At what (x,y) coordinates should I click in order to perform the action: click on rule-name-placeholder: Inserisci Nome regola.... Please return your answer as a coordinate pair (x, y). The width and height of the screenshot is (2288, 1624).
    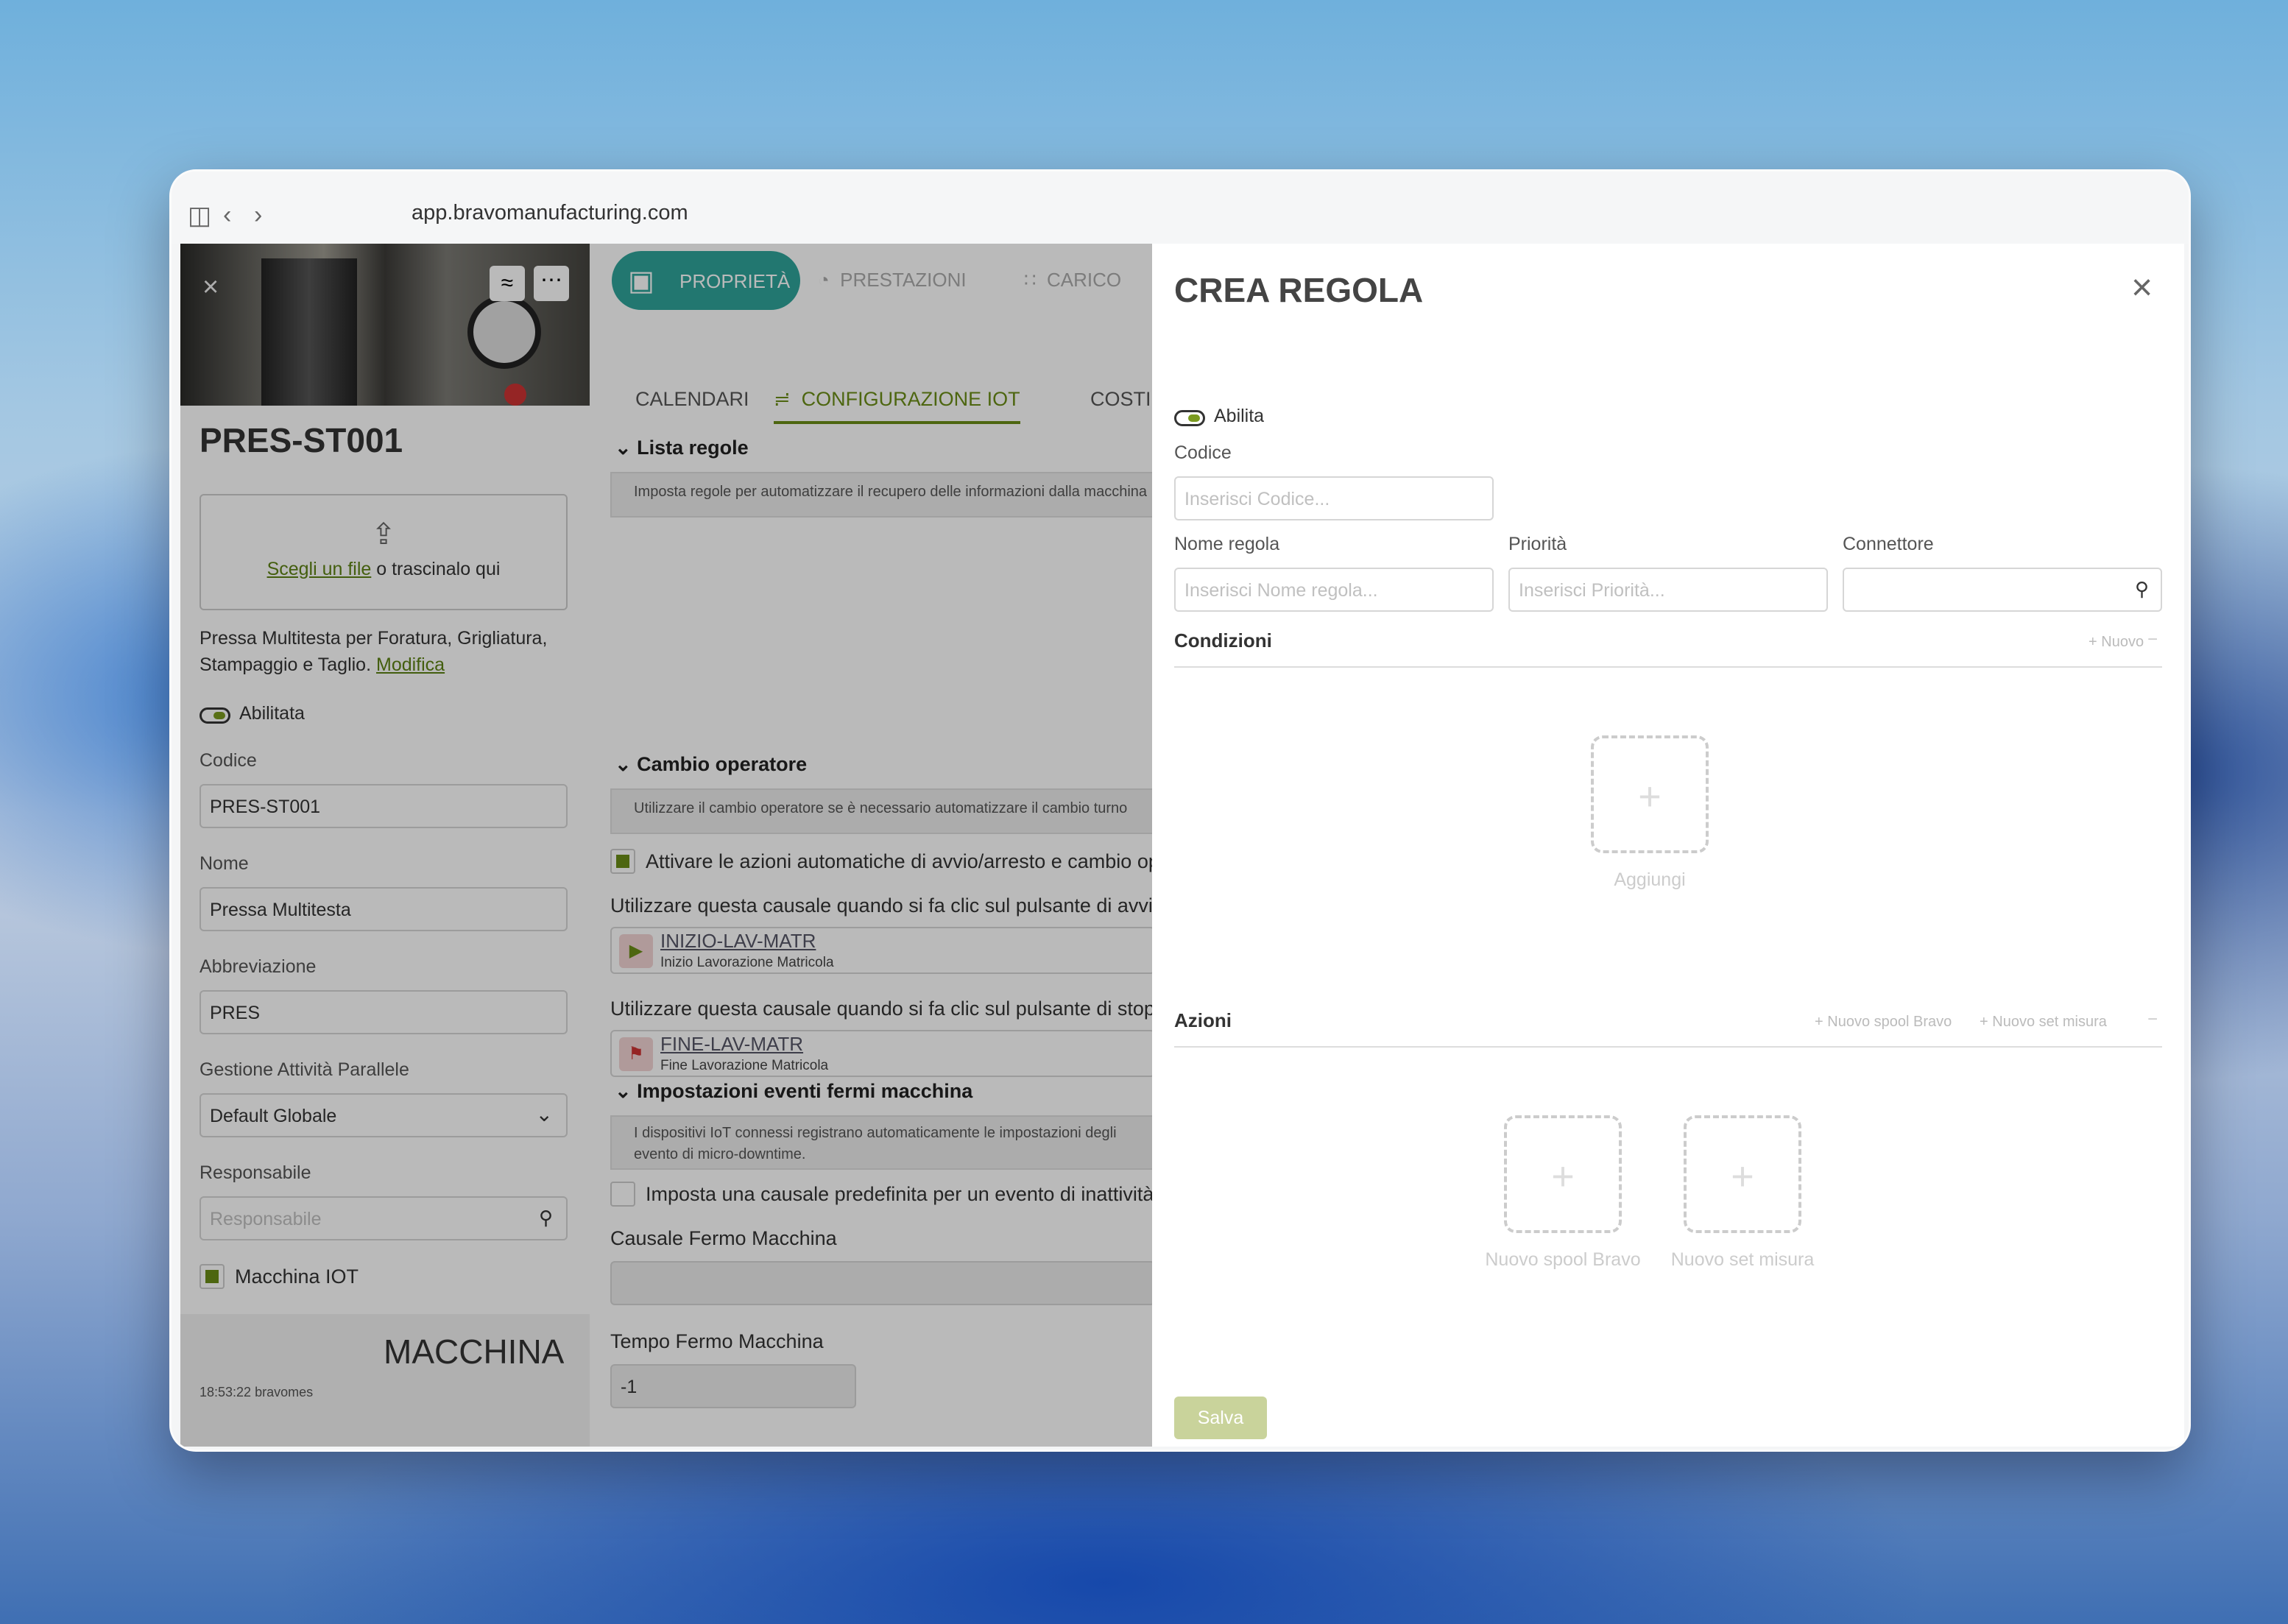
    Looking at the image, I should click on (1281, 590).